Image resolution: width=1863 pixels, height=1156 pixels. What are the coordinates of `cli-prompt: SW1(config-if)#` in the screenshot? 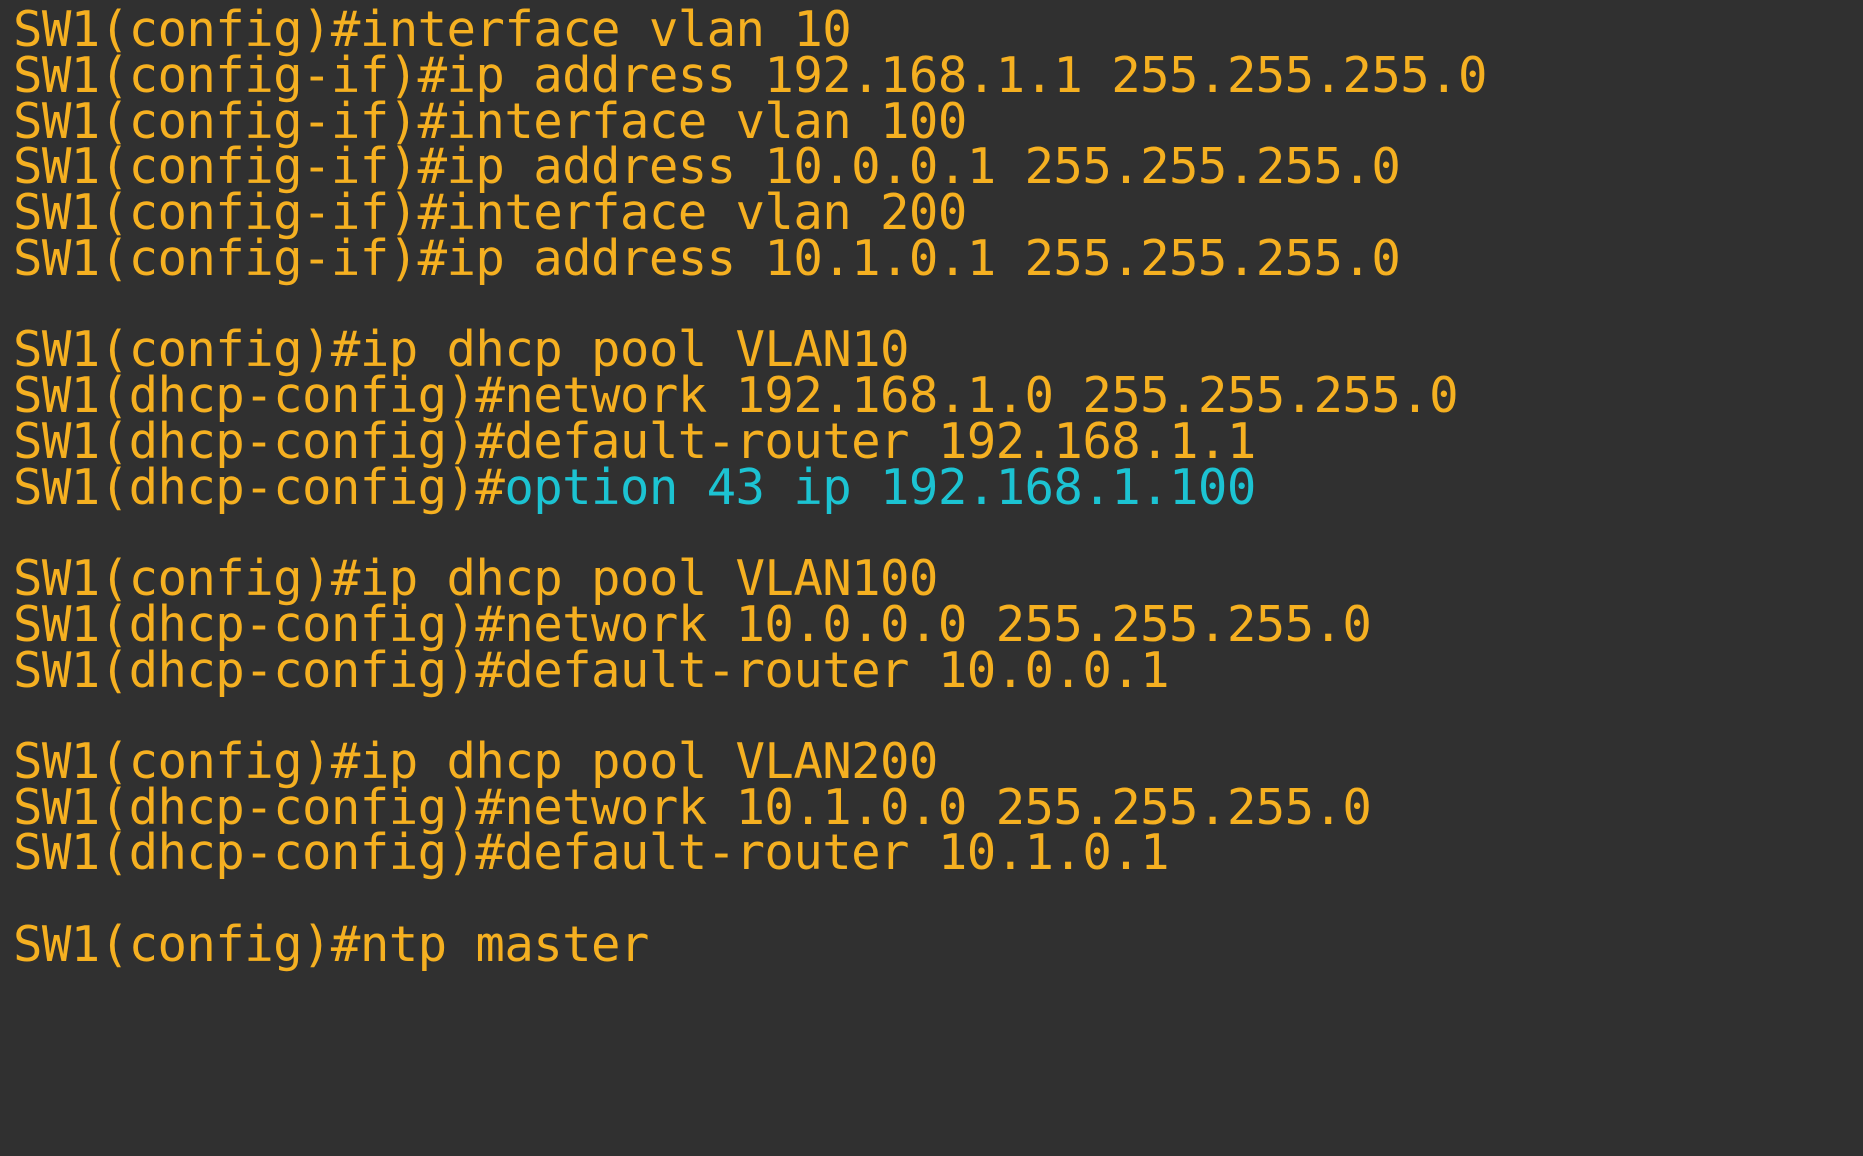 It's located at (230, 258).